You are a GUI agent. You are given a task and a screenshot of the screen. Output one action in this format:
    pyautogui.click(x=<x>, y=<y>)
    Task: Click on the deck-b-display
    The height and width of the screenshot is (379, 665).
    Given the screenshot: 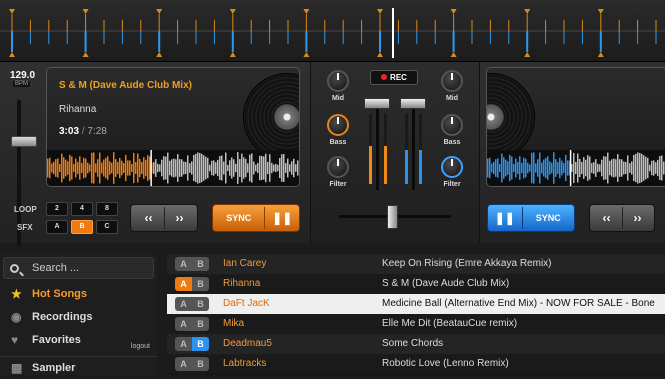 What is the action you would take?
    pyautogui.click(x=575, y=127)
    